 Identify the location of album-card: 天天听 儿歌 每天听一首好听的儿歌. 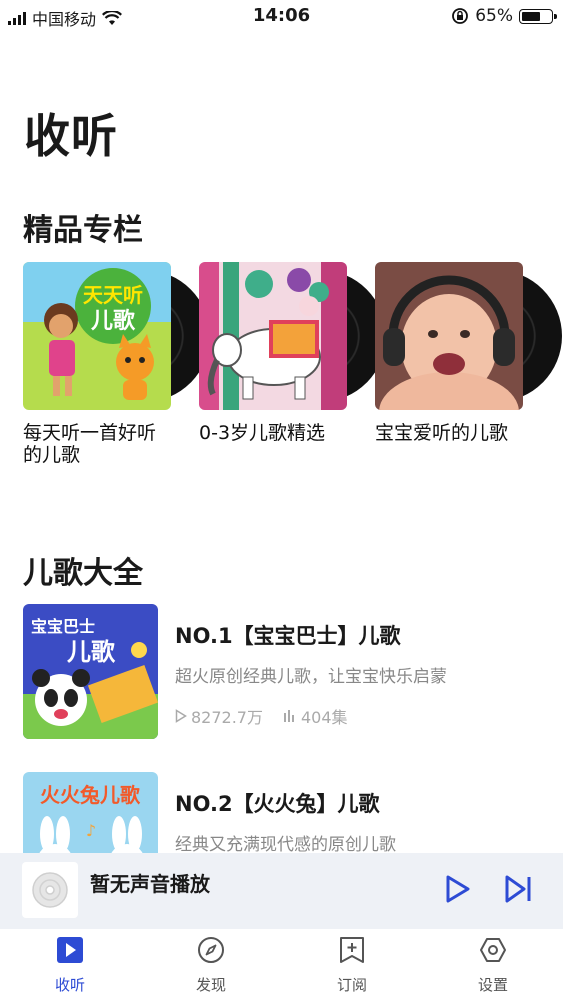
(116, 364).